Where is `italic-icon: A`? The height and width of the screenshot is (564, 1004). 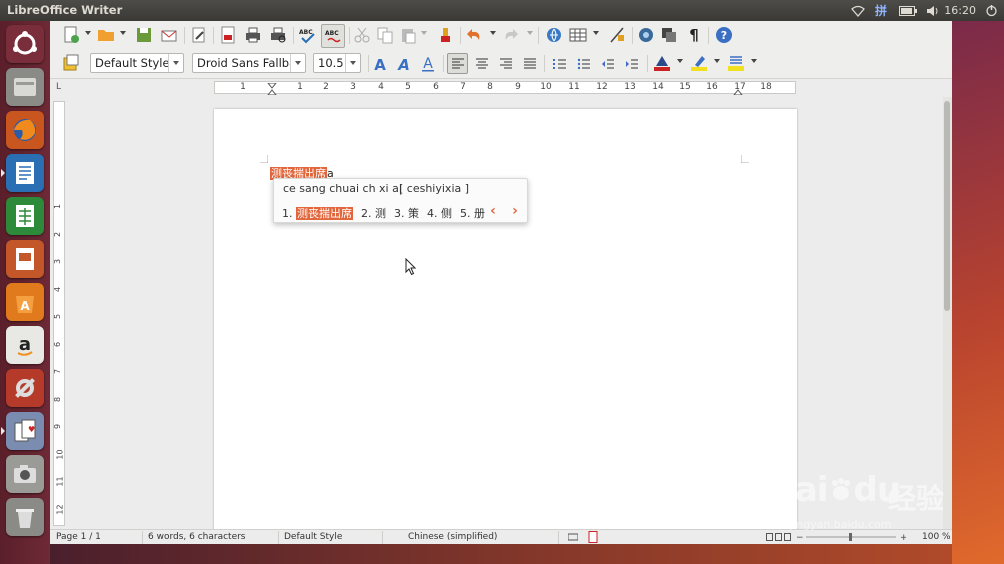
italic-icon: A is located at coordinates (404, 64).